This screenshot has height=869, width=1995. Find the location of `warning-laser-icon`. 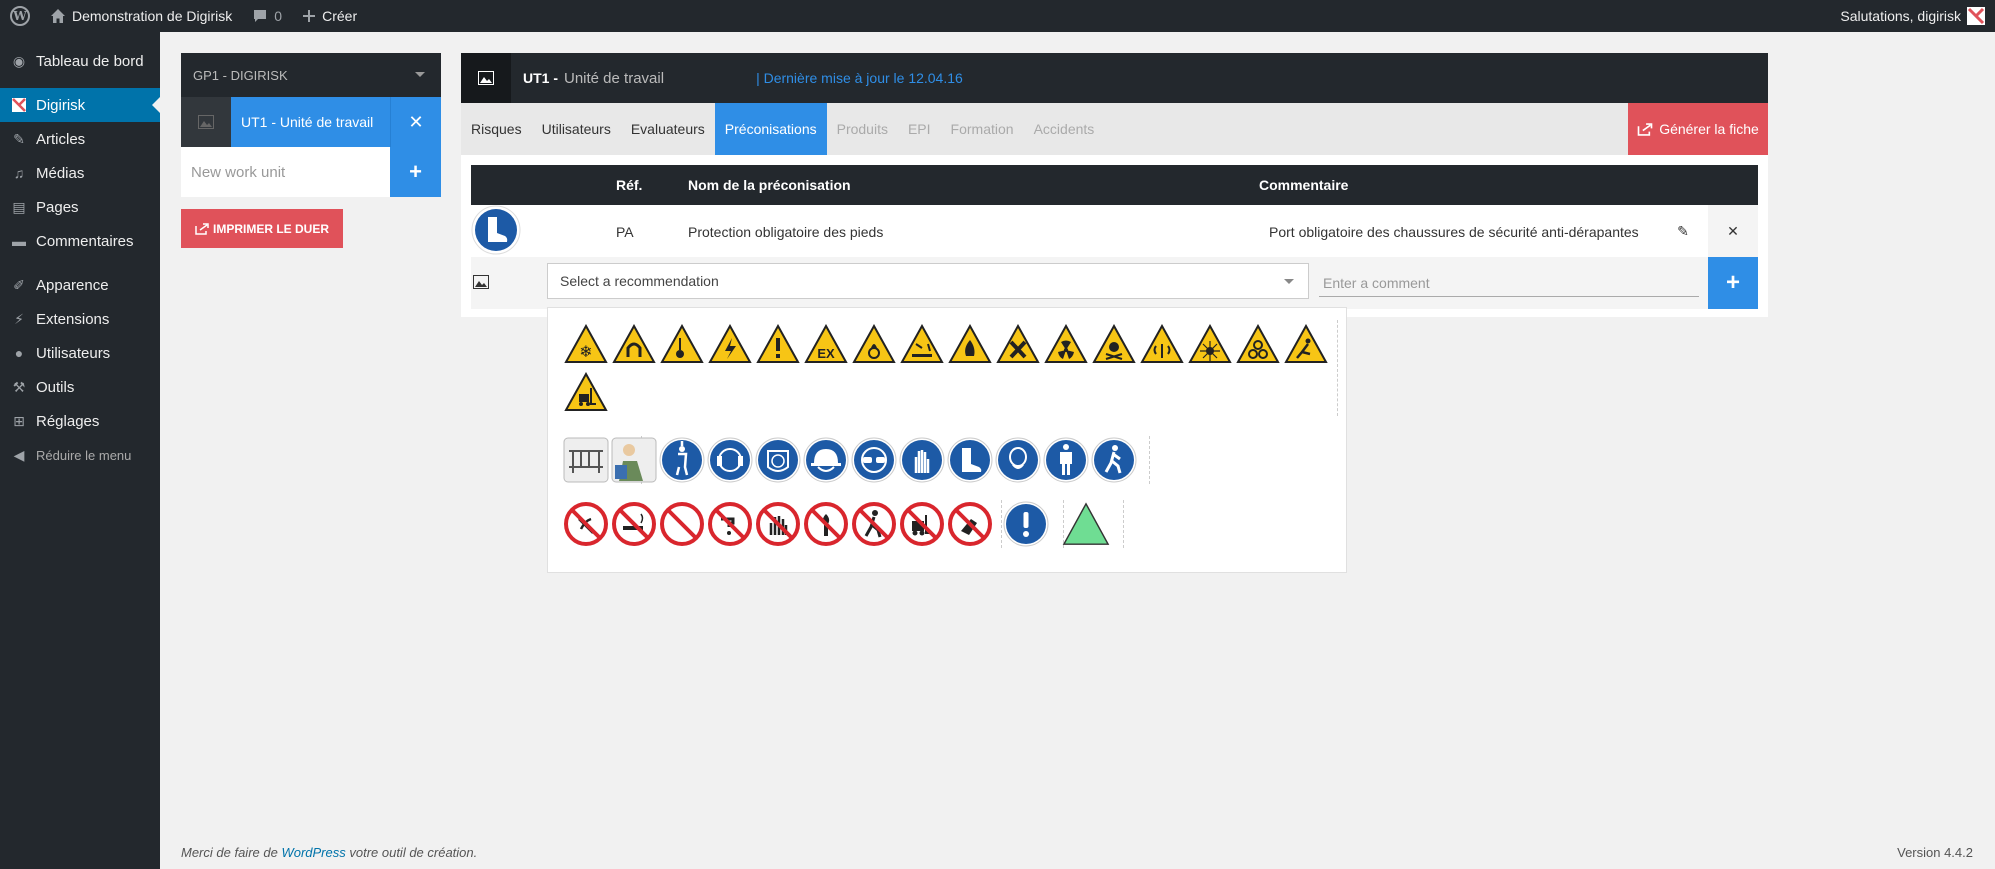

warning-laser-icon is located at coordinates (1210, 344).